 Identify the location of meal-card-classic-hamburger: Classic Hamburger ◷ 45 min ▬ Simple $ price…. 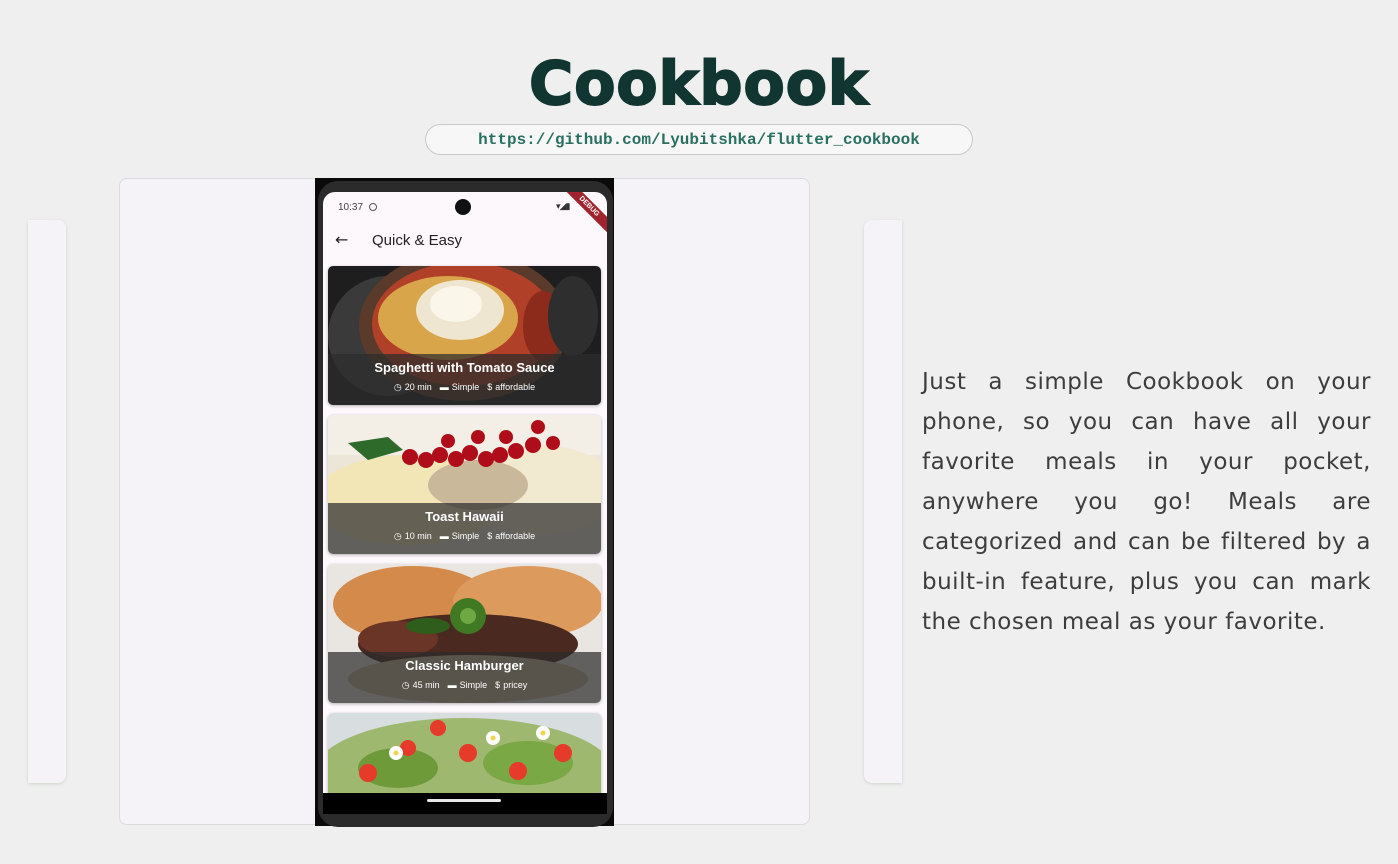
(464, 633).